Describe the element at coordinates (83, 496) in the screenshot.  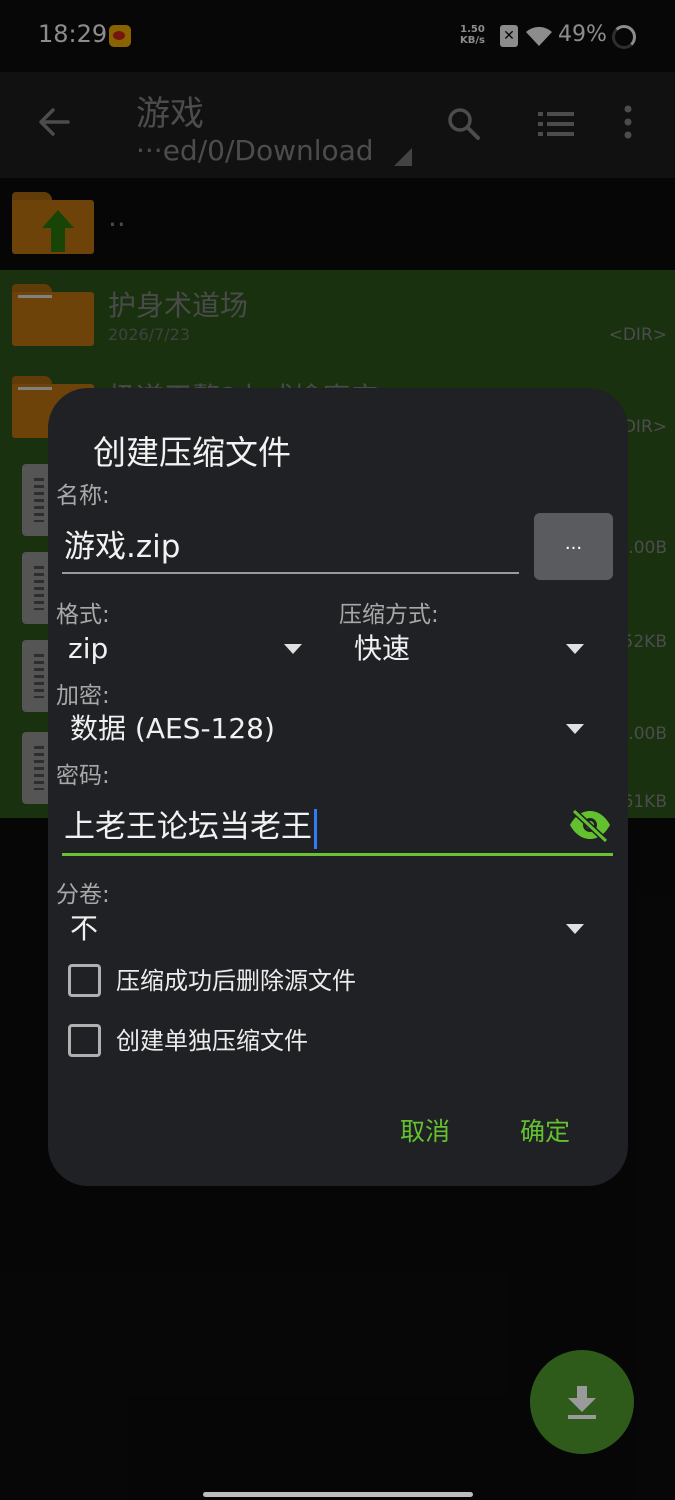
I see `name-label: 名称:` at that location.